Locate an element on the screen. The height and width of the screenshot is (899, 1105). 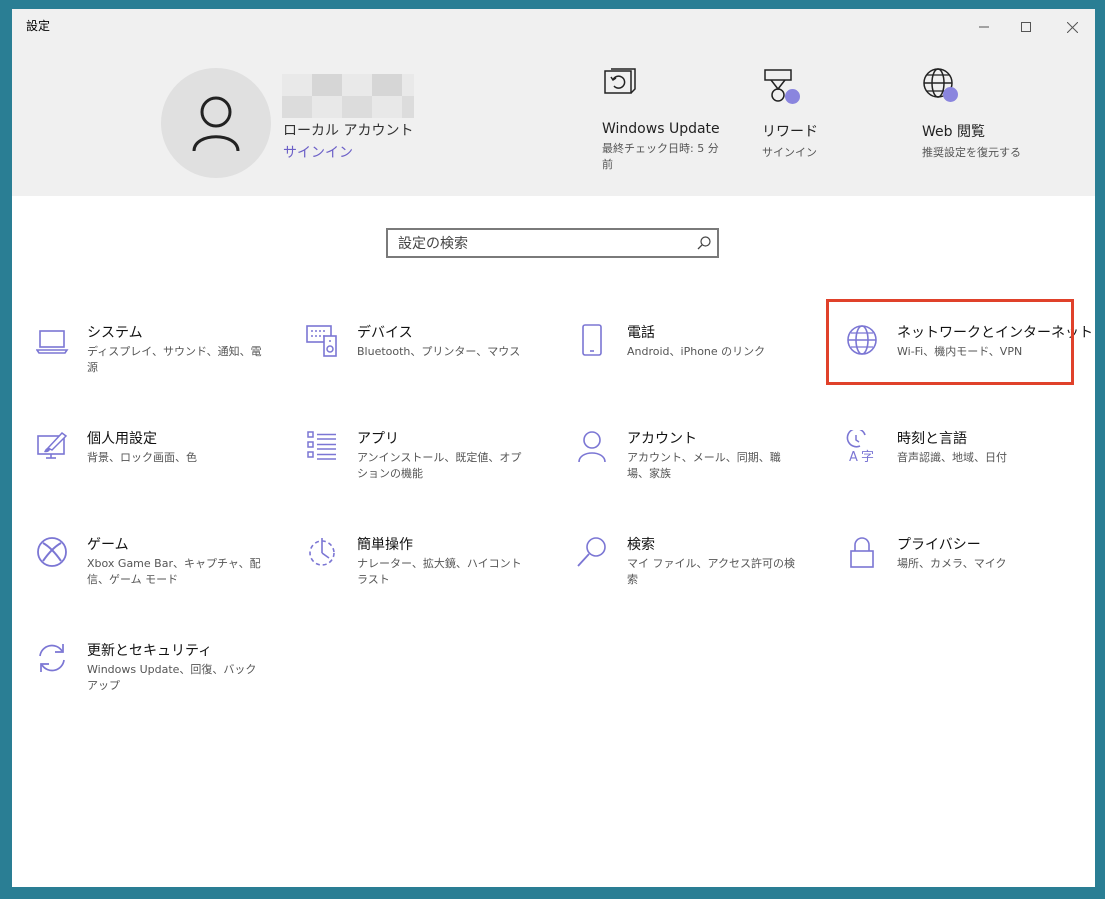
tile-title: プライバシー is located at coordinates (939, 545).